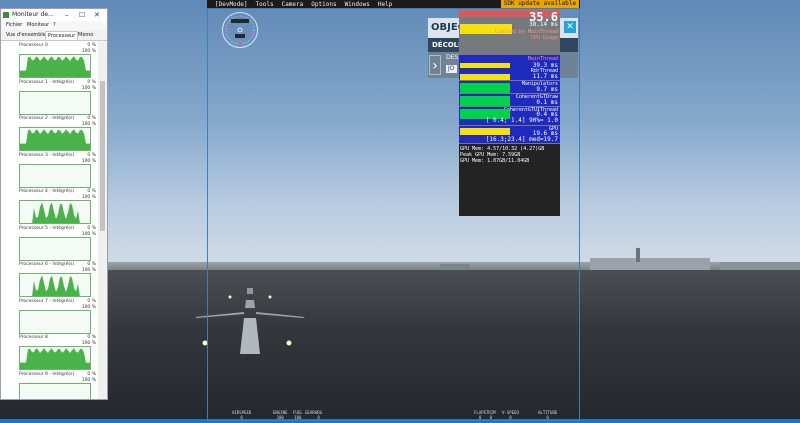  I want to click on menu-fichier: Fichier, so click(14, 25).